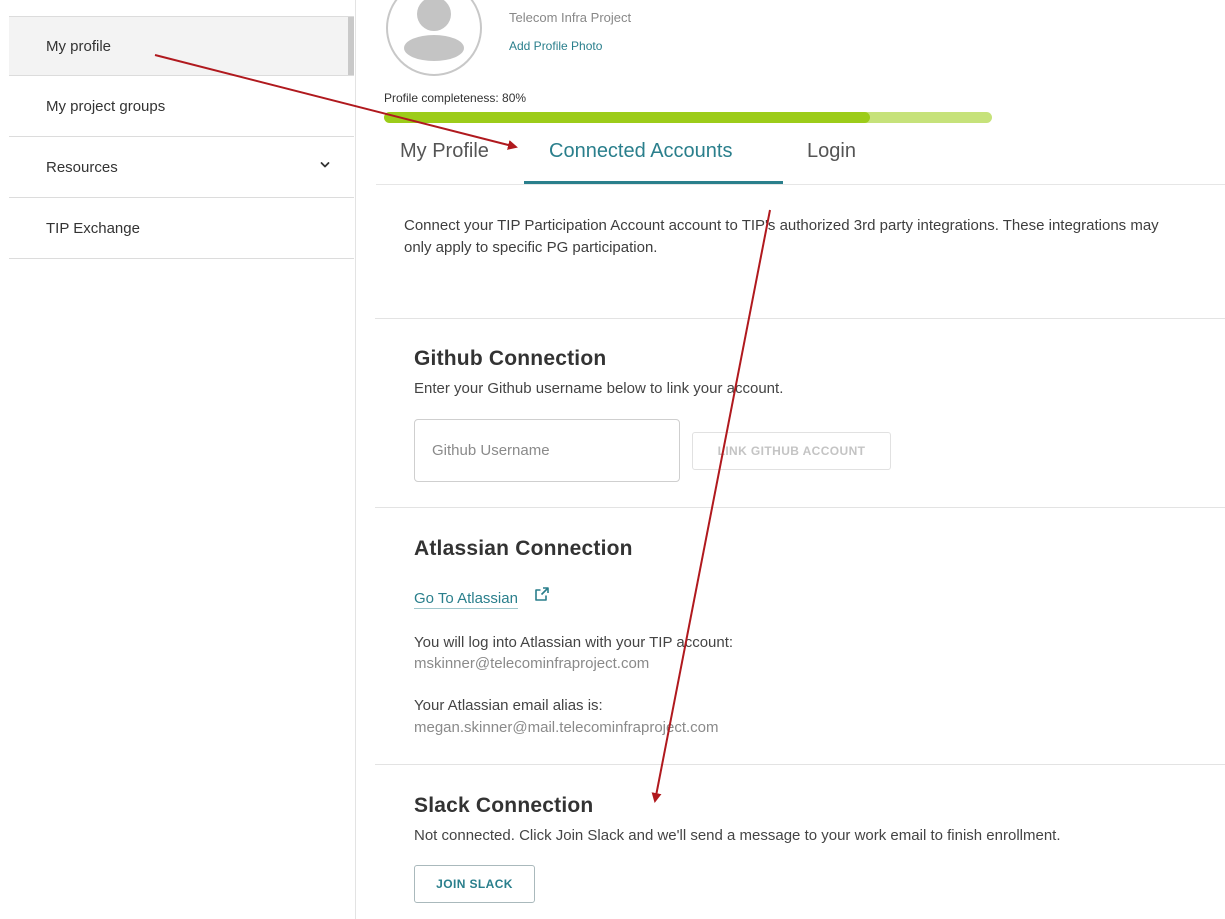  I want to click on sidebar-item-label: TIP Exchange, so click(93, 228).